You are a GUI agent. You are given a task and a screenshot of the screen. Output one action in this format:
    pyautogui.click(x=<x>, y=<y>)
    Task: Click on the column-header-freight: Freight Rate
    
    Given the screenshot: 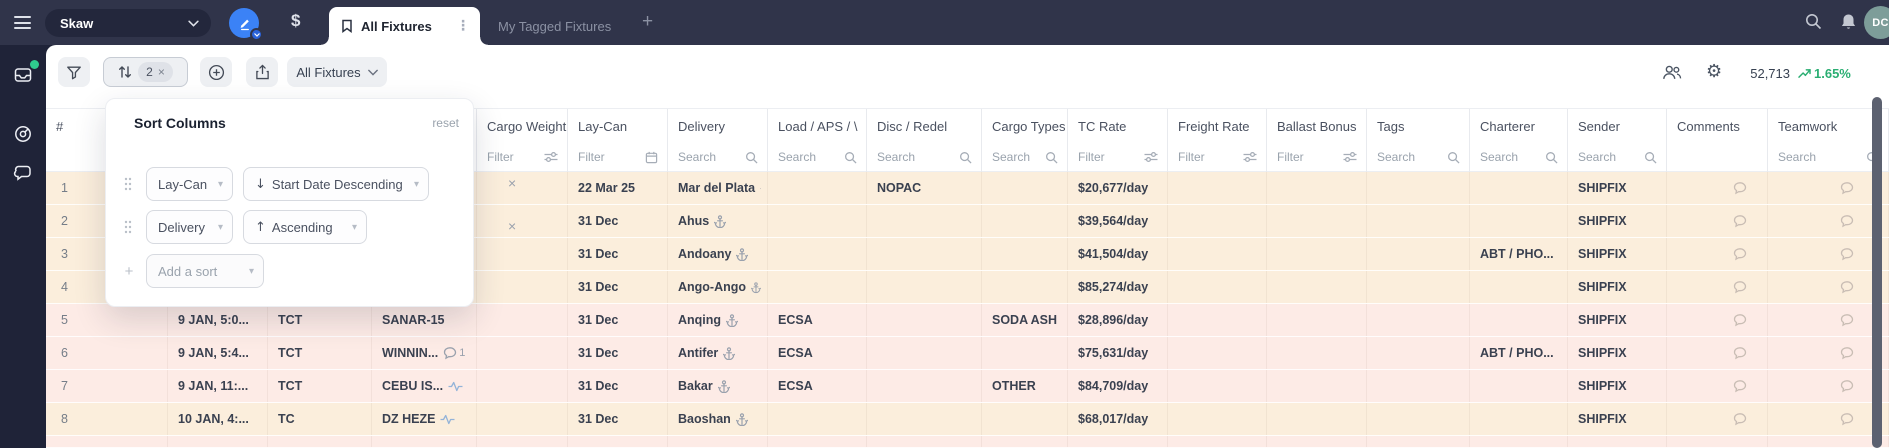 What is the action you would take?
    pyautogui.click(x=1217, y=126)
    